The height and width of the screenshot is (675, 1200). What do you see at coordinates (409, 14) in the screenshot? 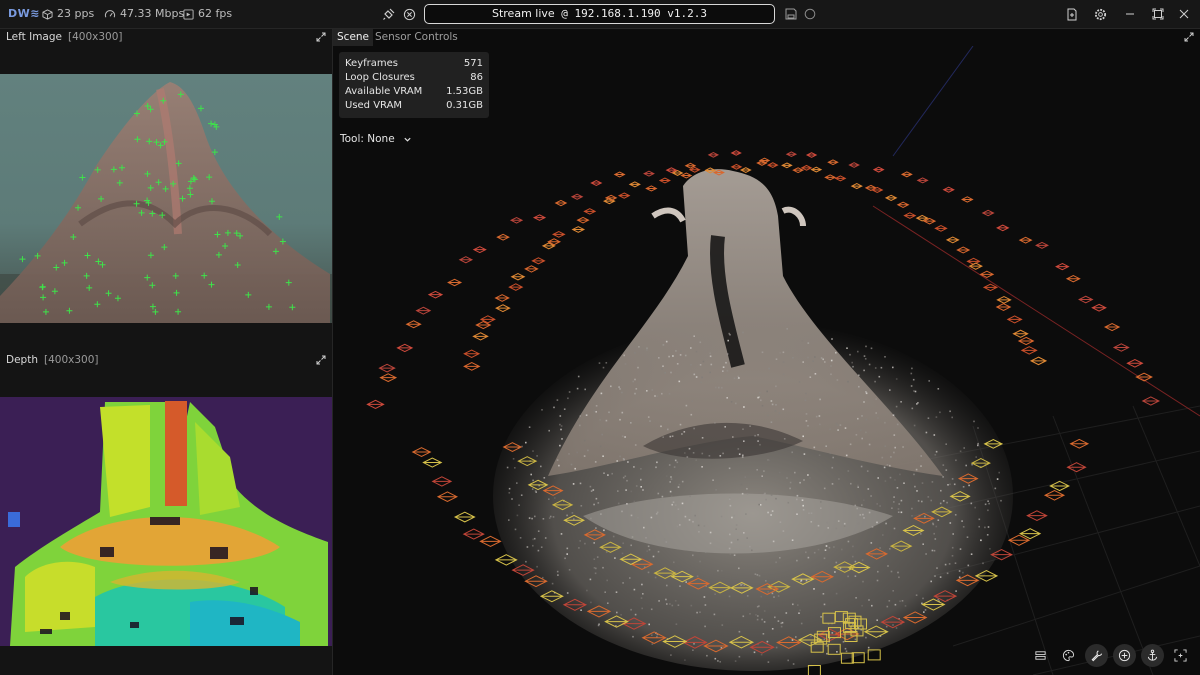
I see `stop-icon` at bounding box center [409, 14].